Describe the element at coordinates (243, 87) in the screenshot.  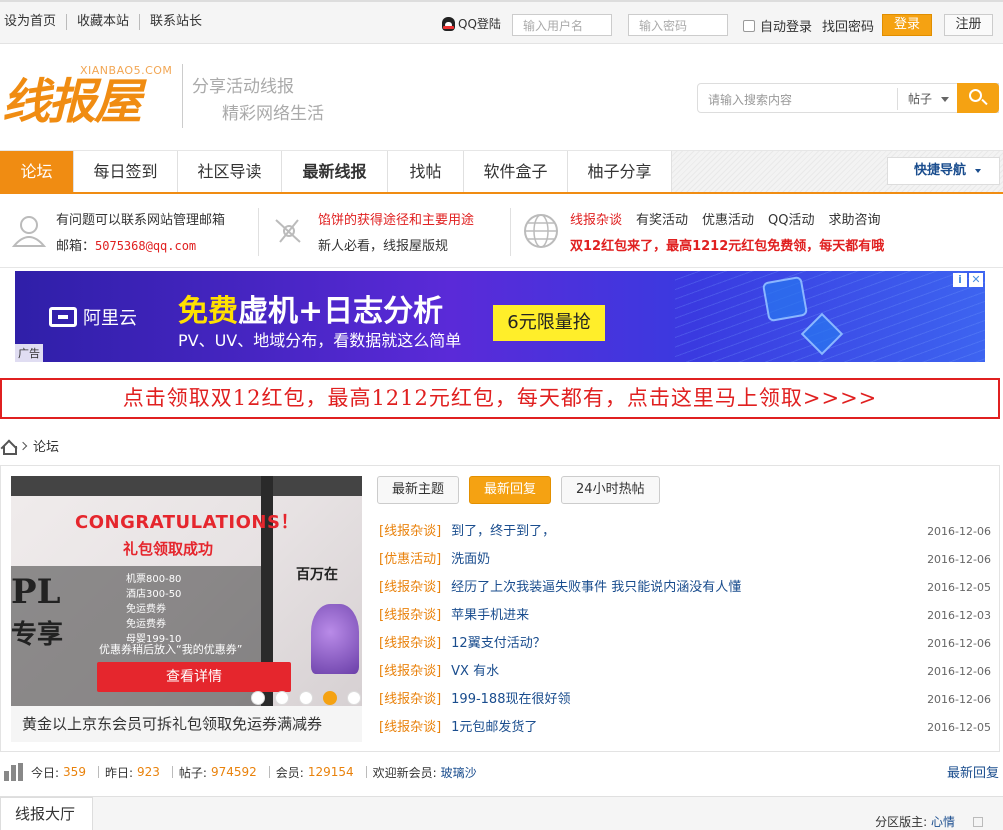
I see `slogan-line-1: 分享活动线报` at that location.